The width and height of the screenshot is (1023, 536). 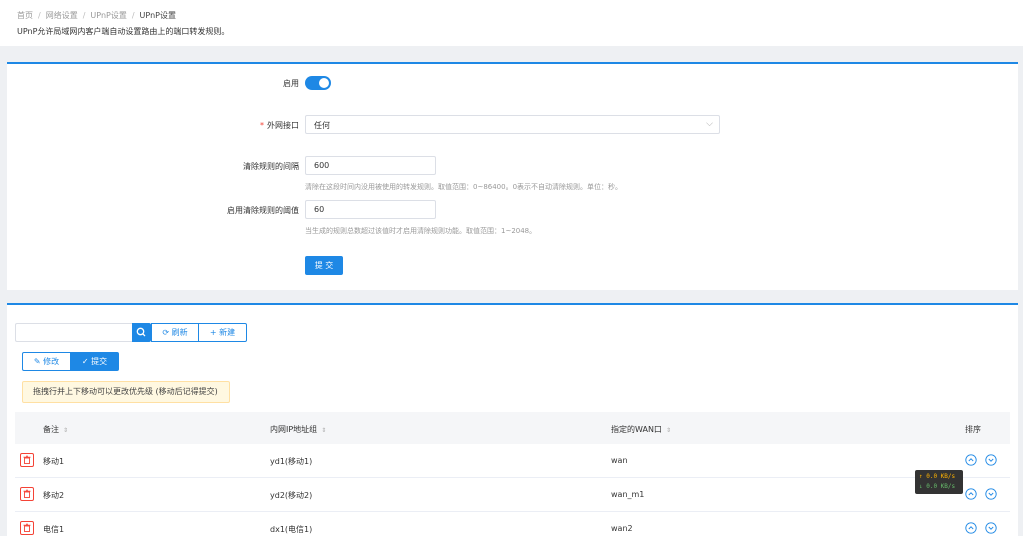 What do you see at coordinates (25, 15) in the screenshot?
I see `breadcrumb-home: 首页` at bounding box center [25, 15].